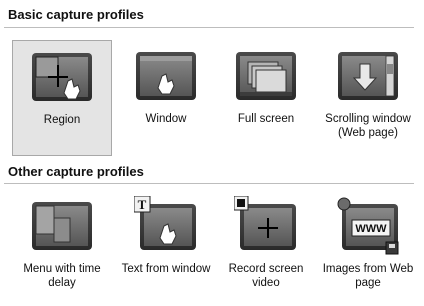 The width and height of the screenshot is (424, 306). What do you see at coordinates (62, 226) in the screenshot?
I see `menu-time-delay-icon` at bounding box center [62, 226].